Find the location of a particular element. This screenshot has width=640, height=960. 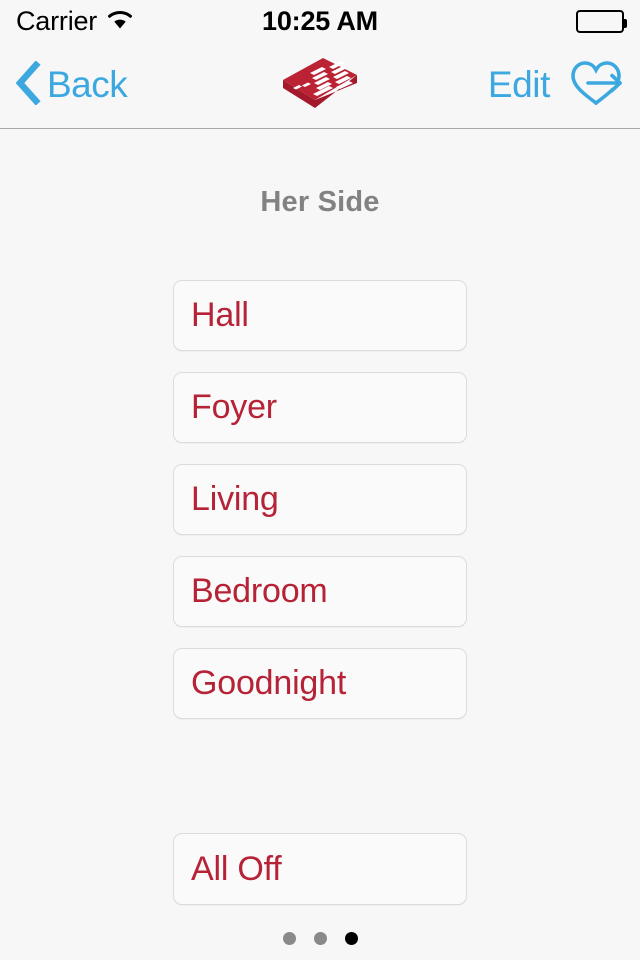

keypad-icon is located at coordinates (320, 85).